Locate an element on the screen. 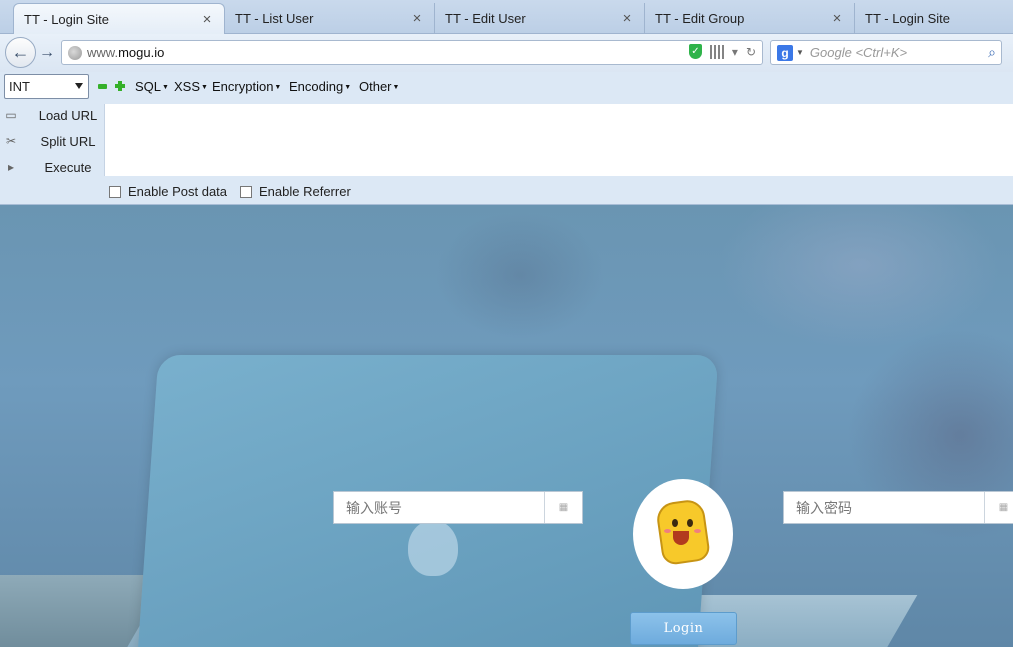 The height and width of the screenshot is (647, 1013). avatar is located at coordinates (683, 534).